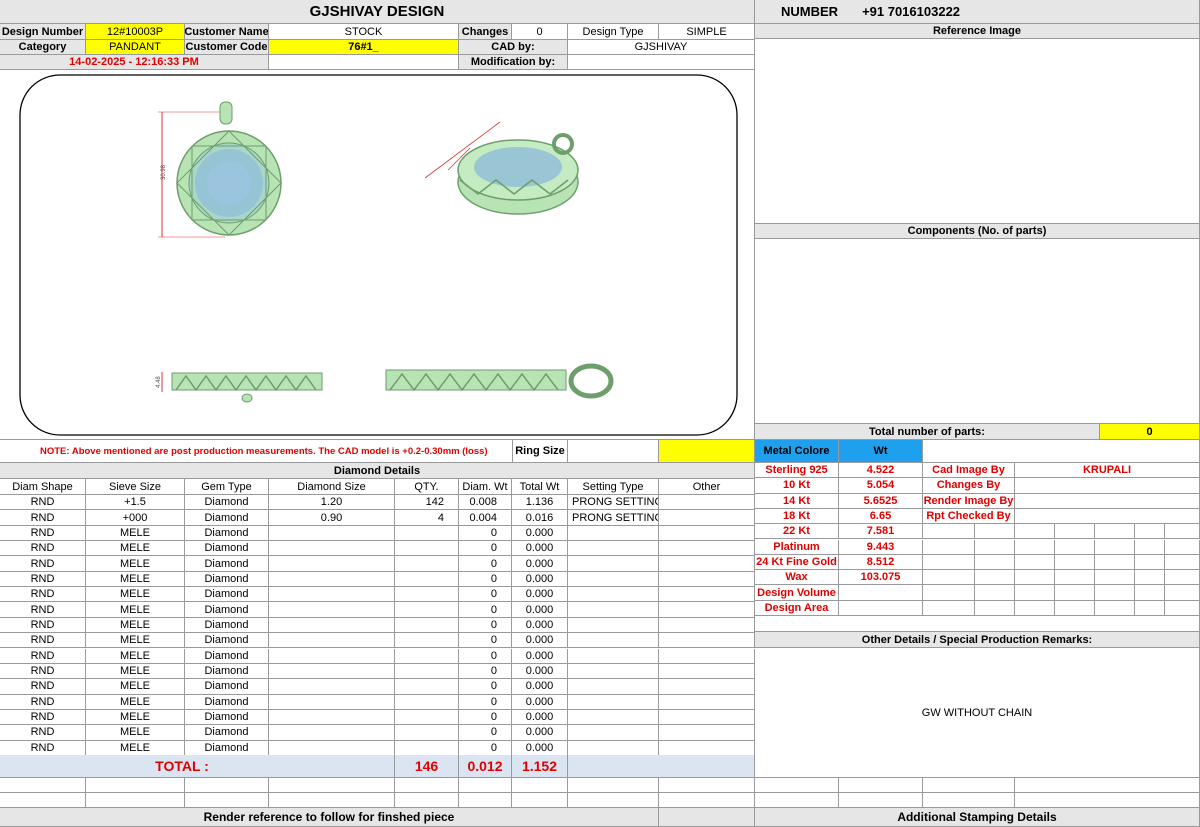 The height and width of the screenshot is (827, 1200). Describe the element at coordinates (977, 131) in the screenshot. I see `reference-image-box` at that location.